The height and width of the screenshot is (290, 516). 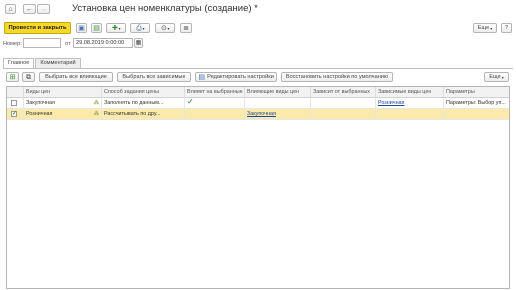 I want to click on create-based-on-button: ✚ ▾, so click(x=116, y=28).